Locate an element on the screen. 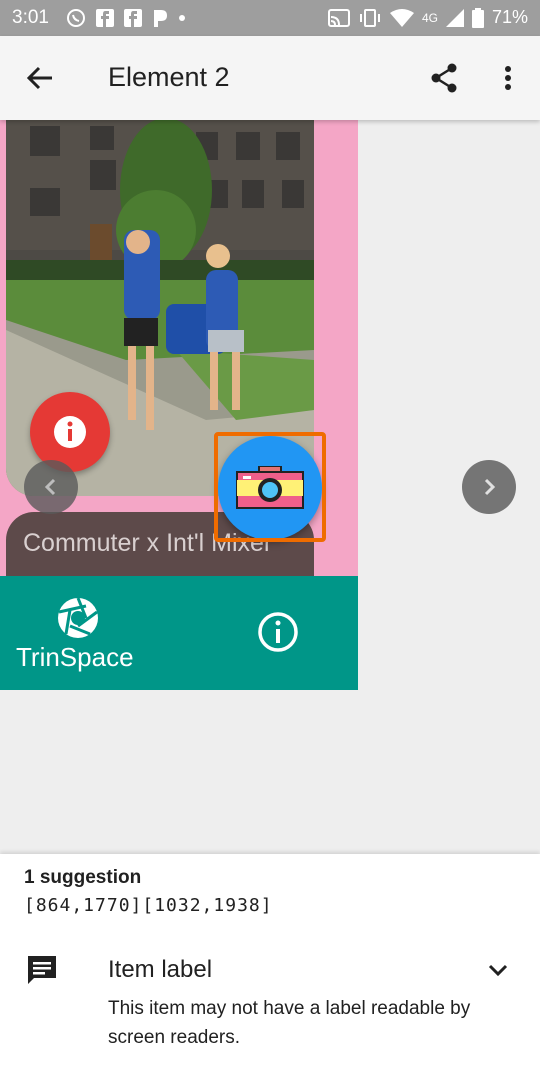  status-bar: 3:01 4G 71% is located at coordinates (270, 18).